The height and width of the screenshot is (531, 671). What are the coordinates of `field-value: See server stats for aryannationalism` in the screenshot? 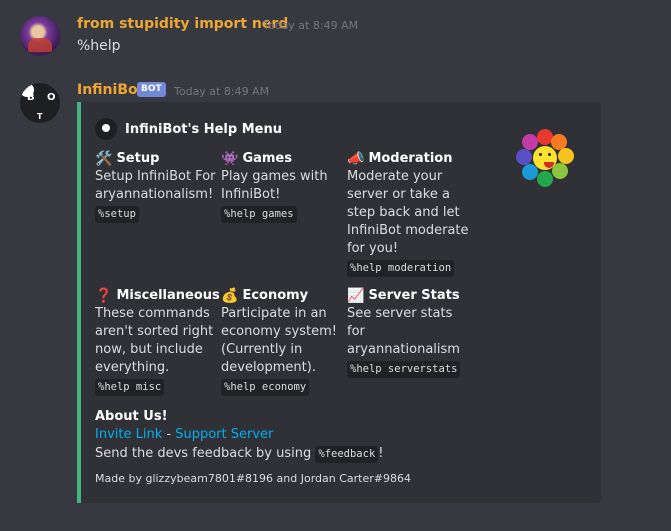 It's located at (403, 331).